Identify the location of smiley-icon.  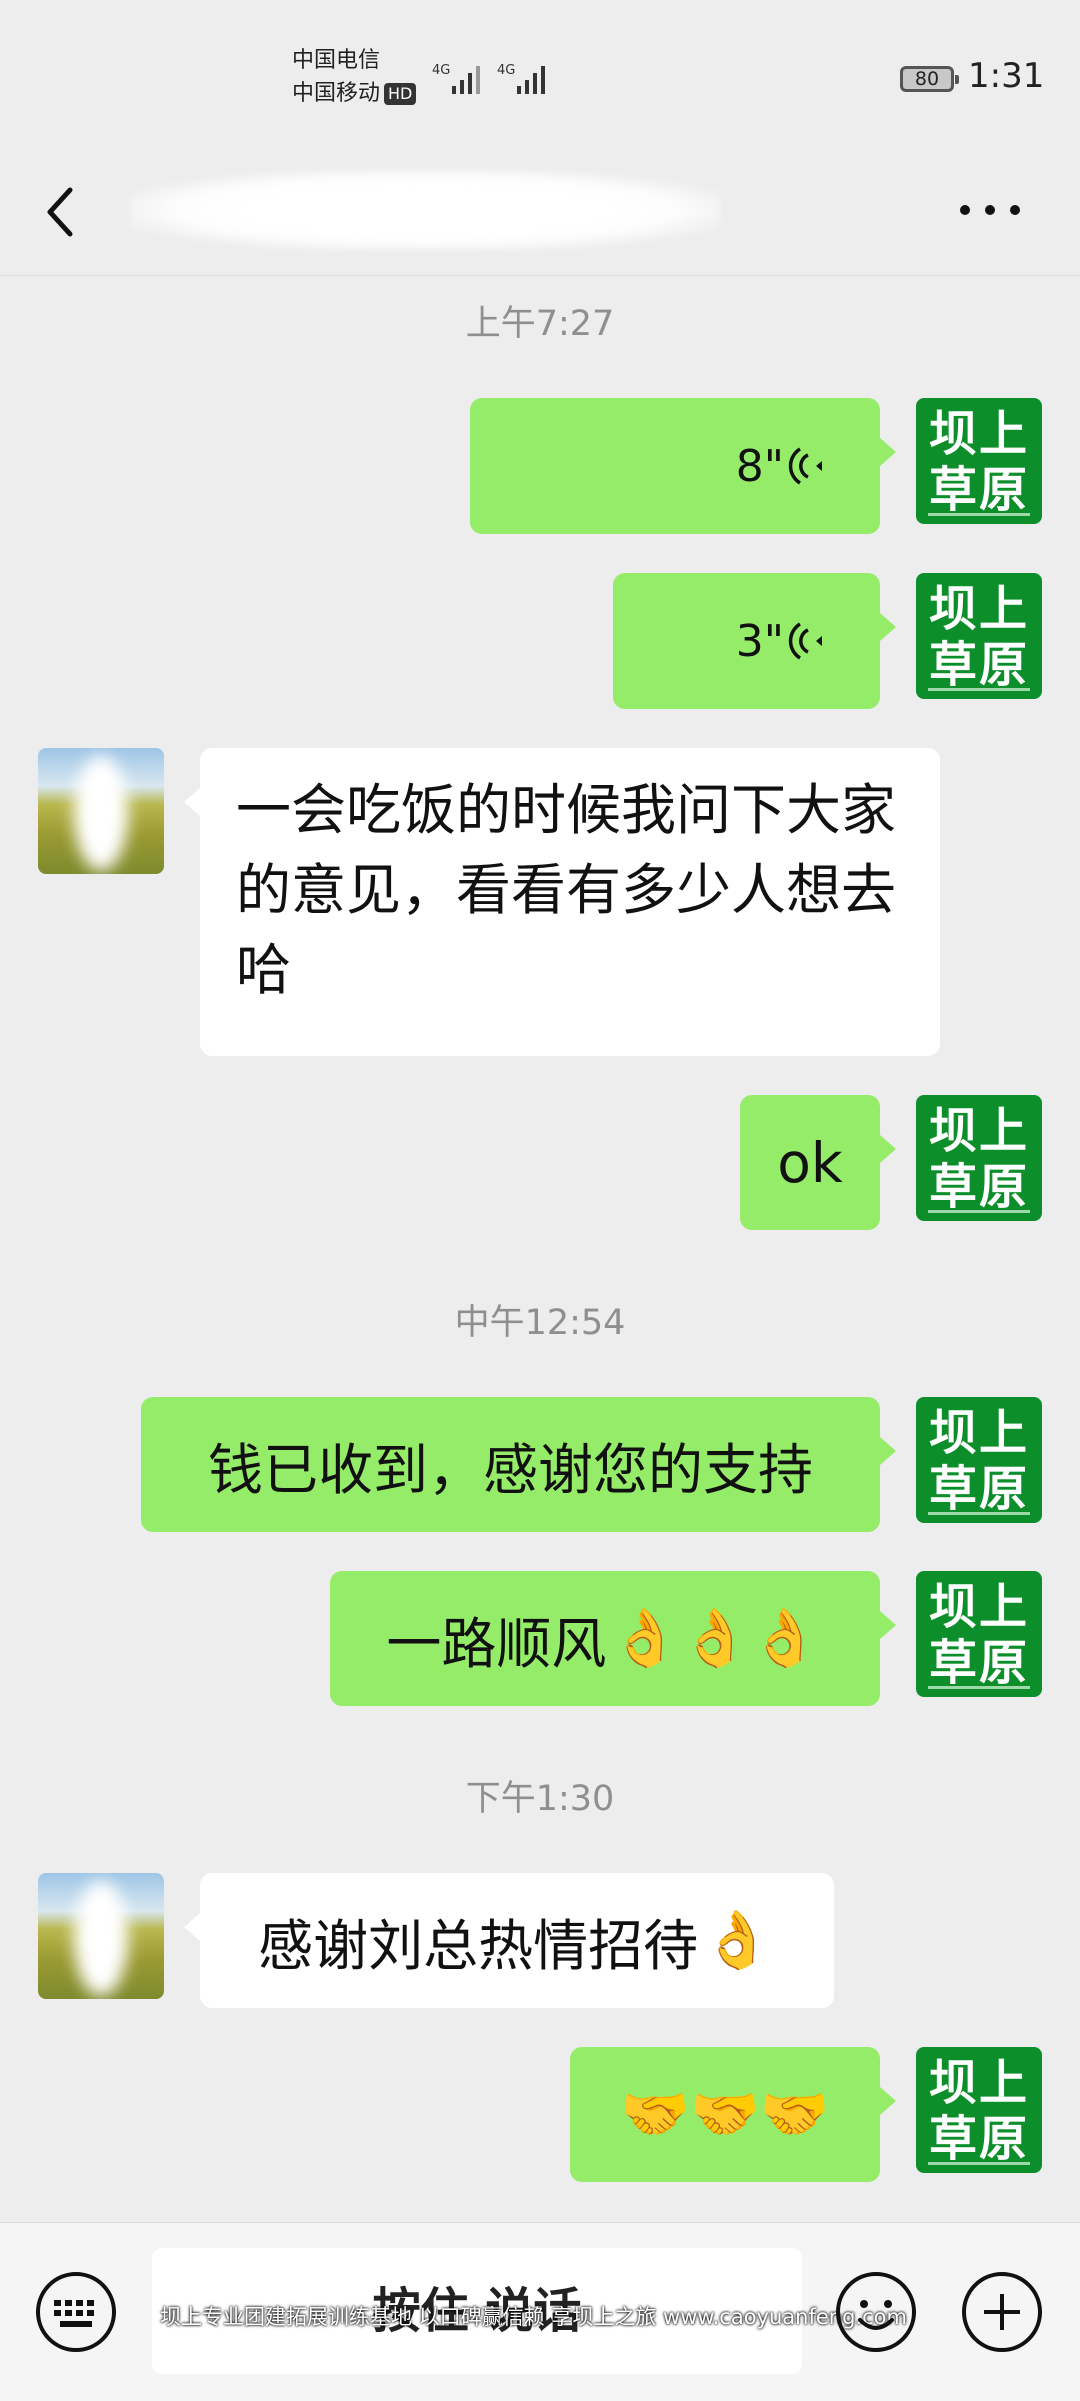
(876, 2312).